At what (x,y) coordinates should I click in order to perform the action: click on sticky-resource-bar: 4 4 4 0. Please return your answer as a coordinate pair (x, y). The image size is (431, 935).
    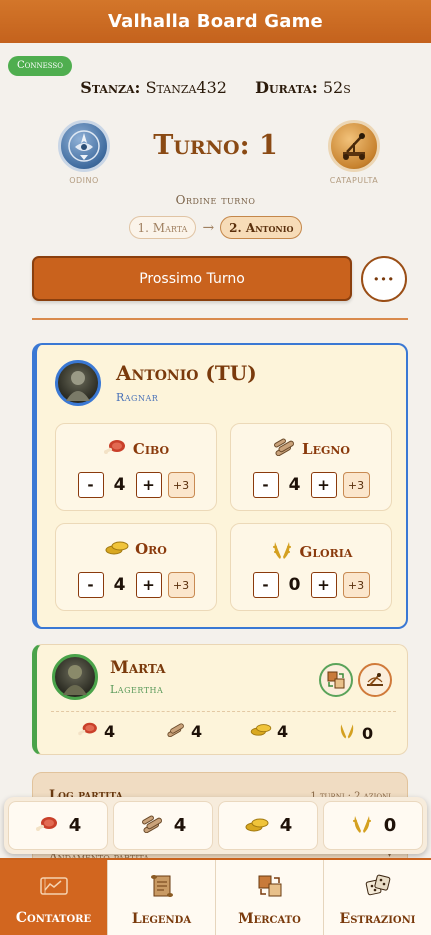
    Looking at the image, I should click on (215, 825).